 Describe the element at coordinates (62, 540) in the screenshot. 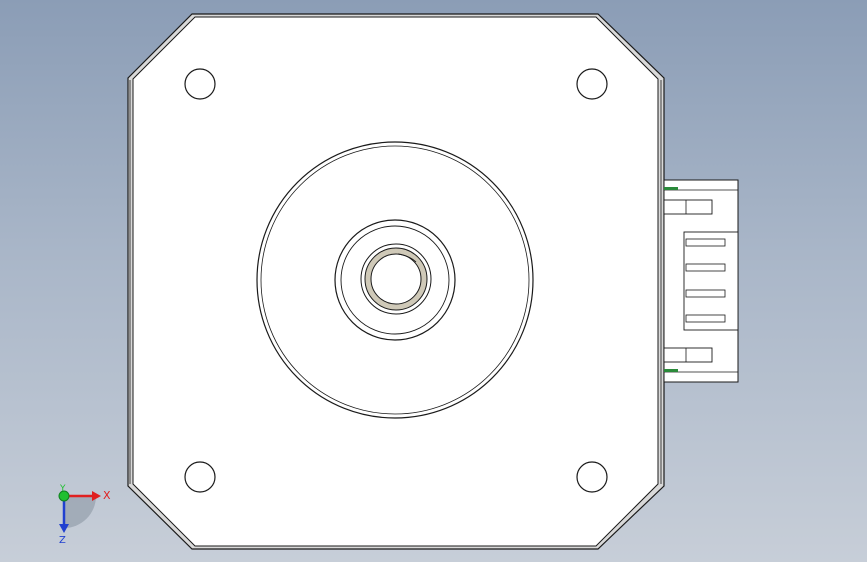

I see `z-axis-label: Z` at that location.